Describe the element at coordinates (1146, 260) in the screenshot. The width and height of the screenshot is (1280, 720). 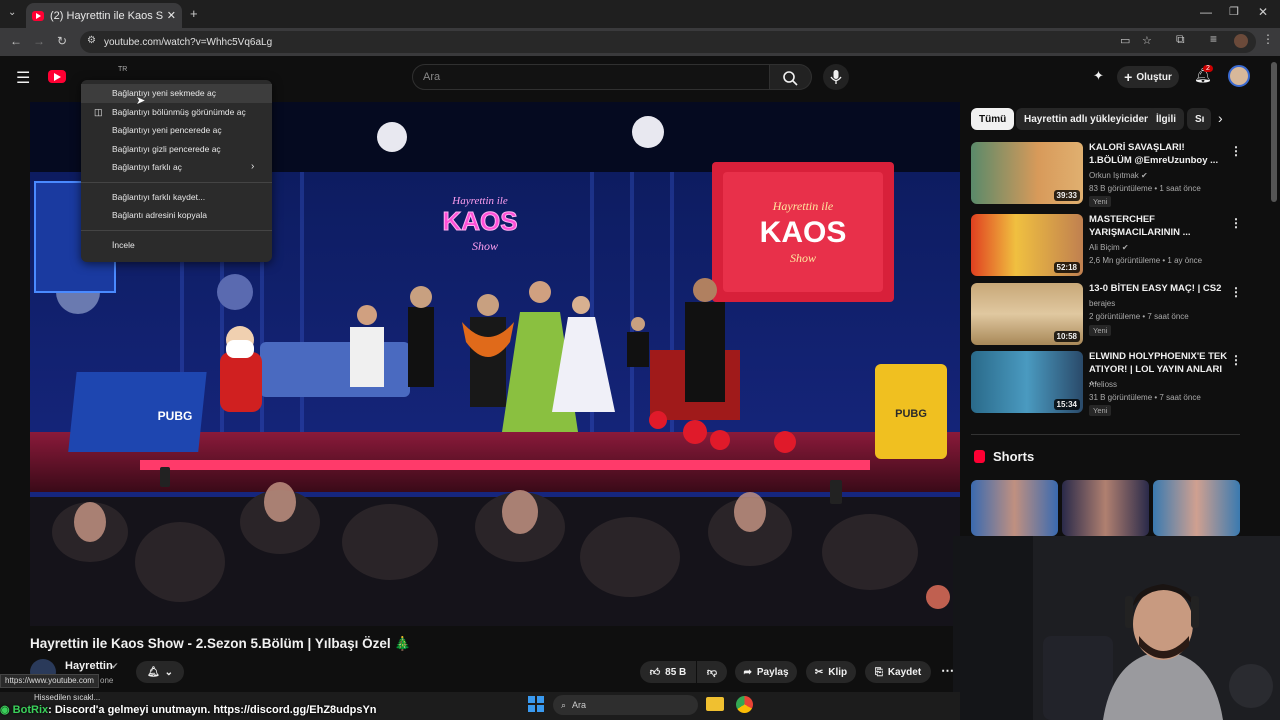
I see `video-meta: 2,6 Mn görüntüleme • 1 ay önce` at that location.